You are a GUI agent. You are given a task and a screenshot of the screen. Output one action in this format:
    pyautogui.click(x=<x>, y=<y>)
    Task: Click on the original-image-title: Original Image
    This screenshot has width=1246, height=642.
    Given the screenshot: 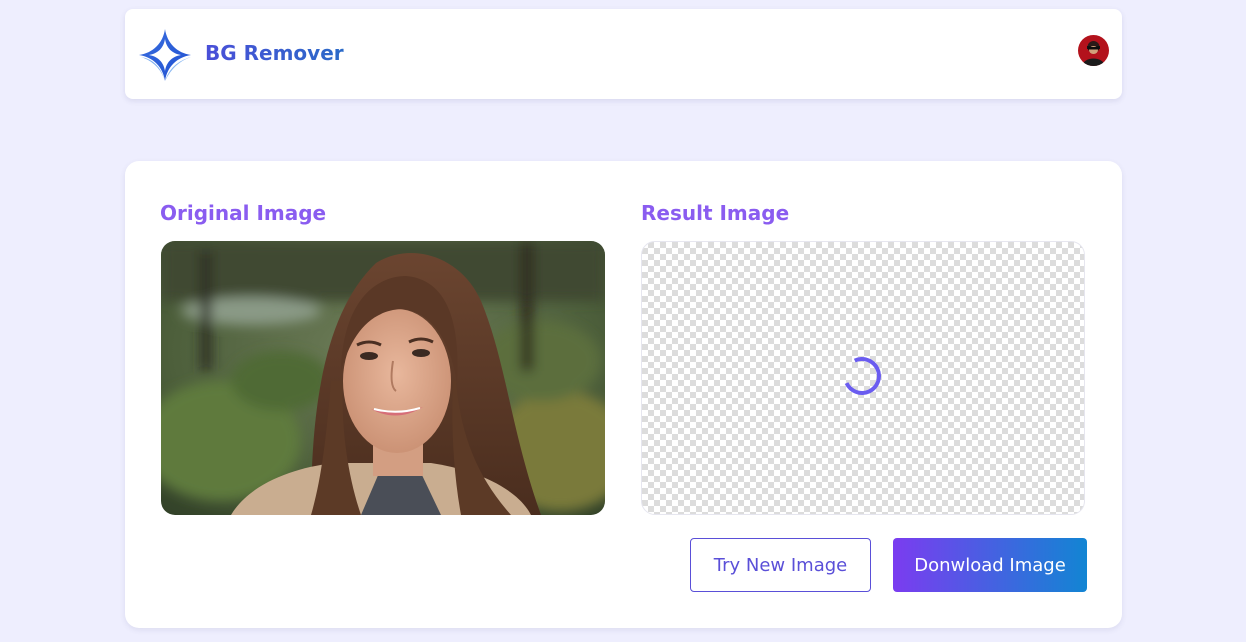 What is the action you would take?
    pyautogui.click(x=243, y=213)
    